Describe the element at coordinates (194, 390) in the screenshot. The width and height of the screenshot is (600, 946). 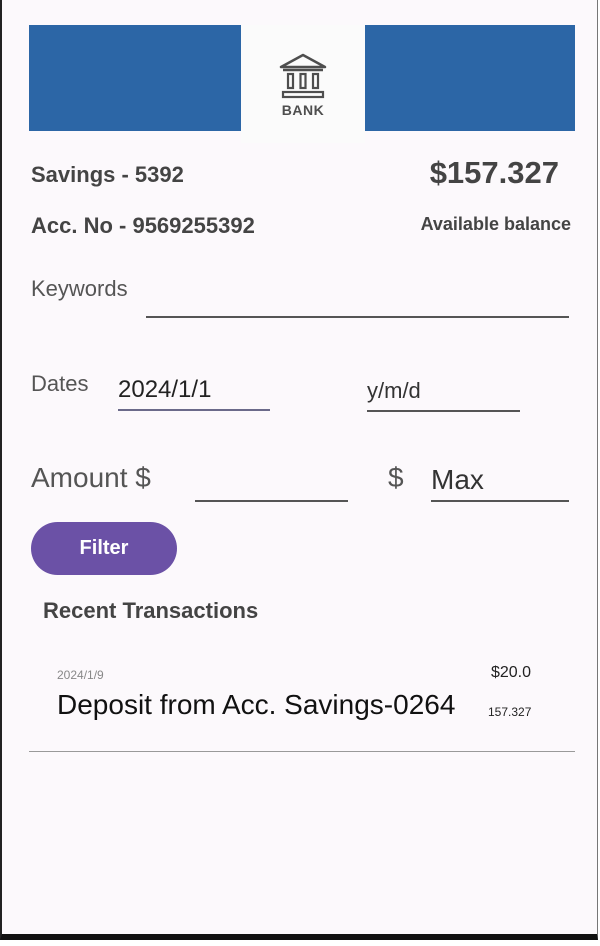
I see `date-from-input` at that location.